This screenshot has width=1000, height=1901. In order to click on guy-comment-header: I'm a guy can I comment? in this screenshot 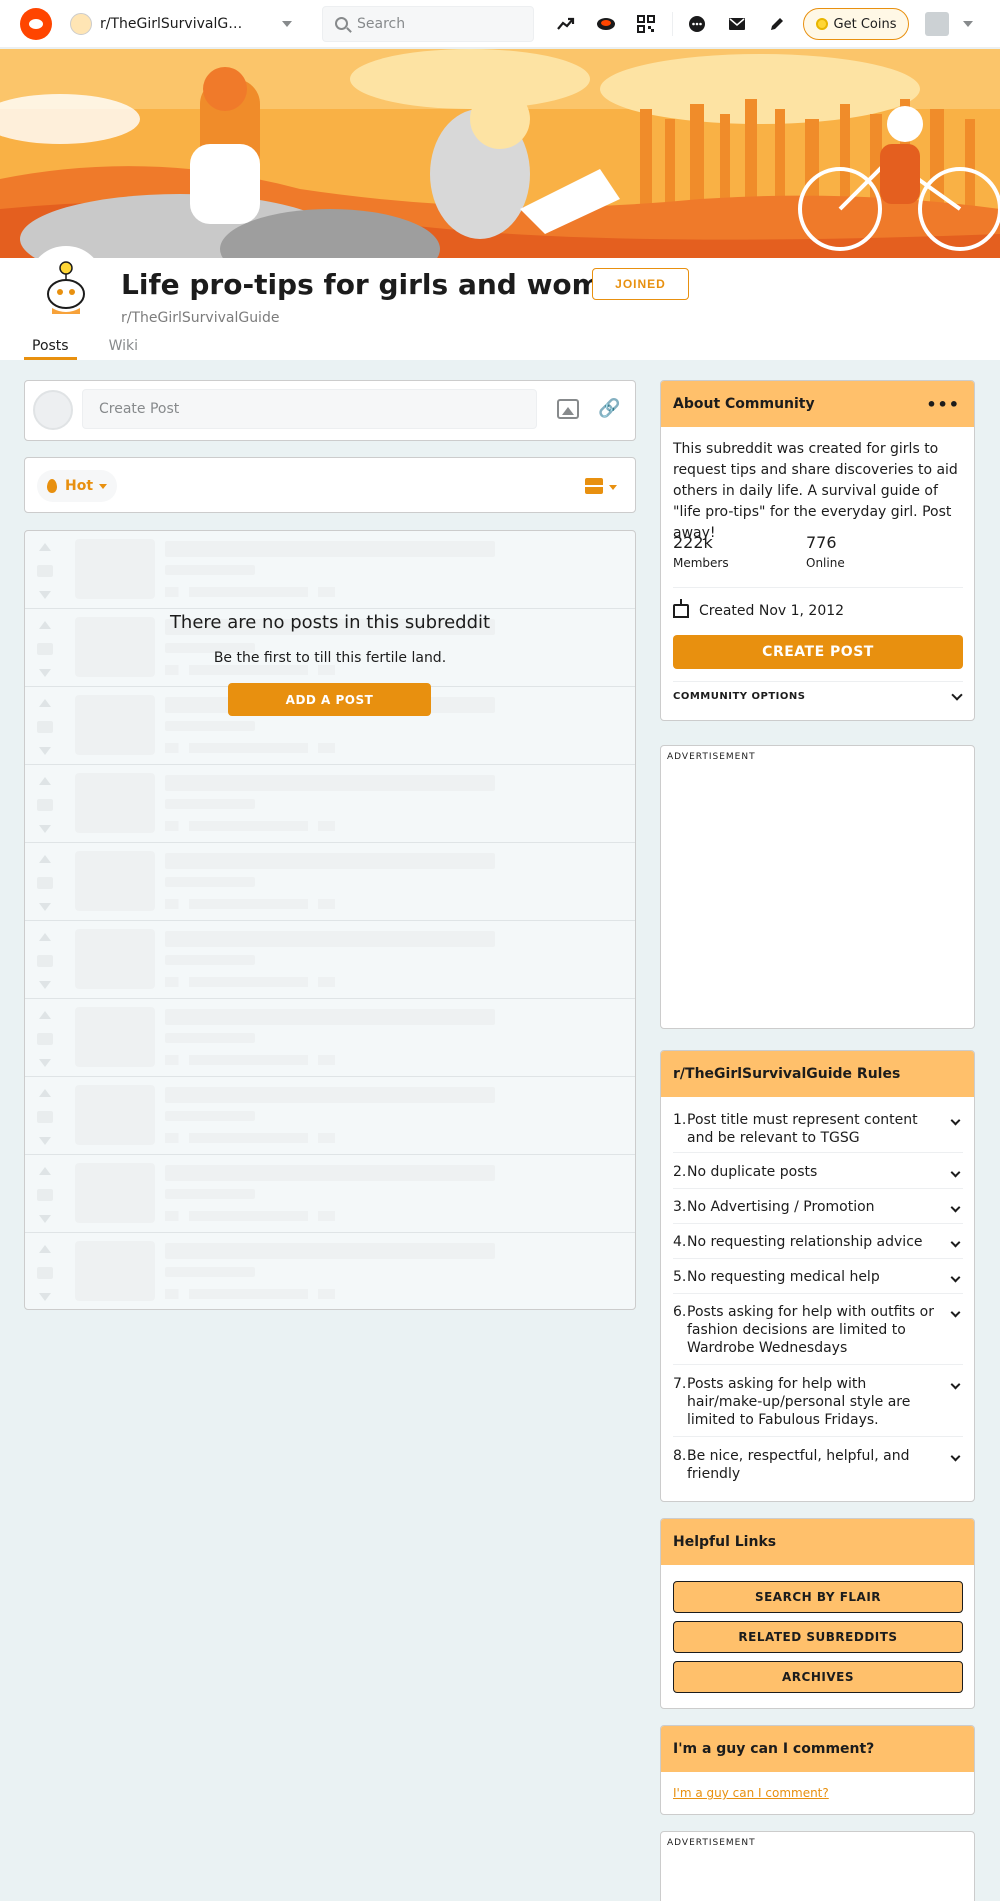, I will do `click(817, 1749)`.